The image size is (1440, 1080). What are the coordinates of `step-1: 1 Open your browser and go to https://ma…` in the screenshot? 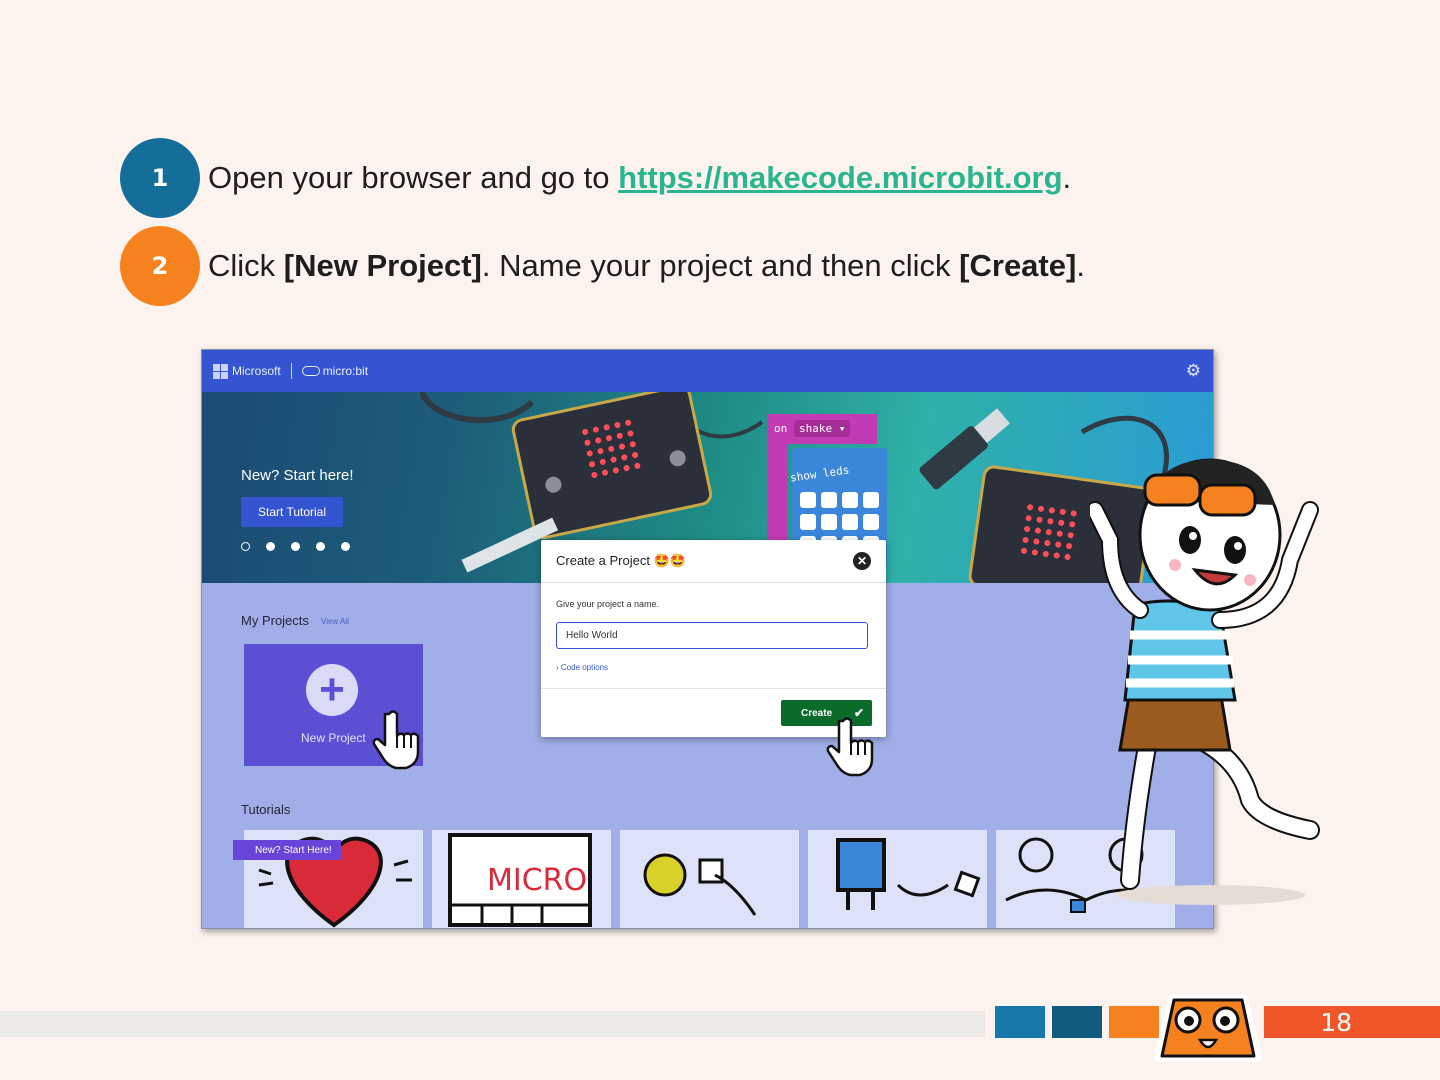 It's located at (595, 178).